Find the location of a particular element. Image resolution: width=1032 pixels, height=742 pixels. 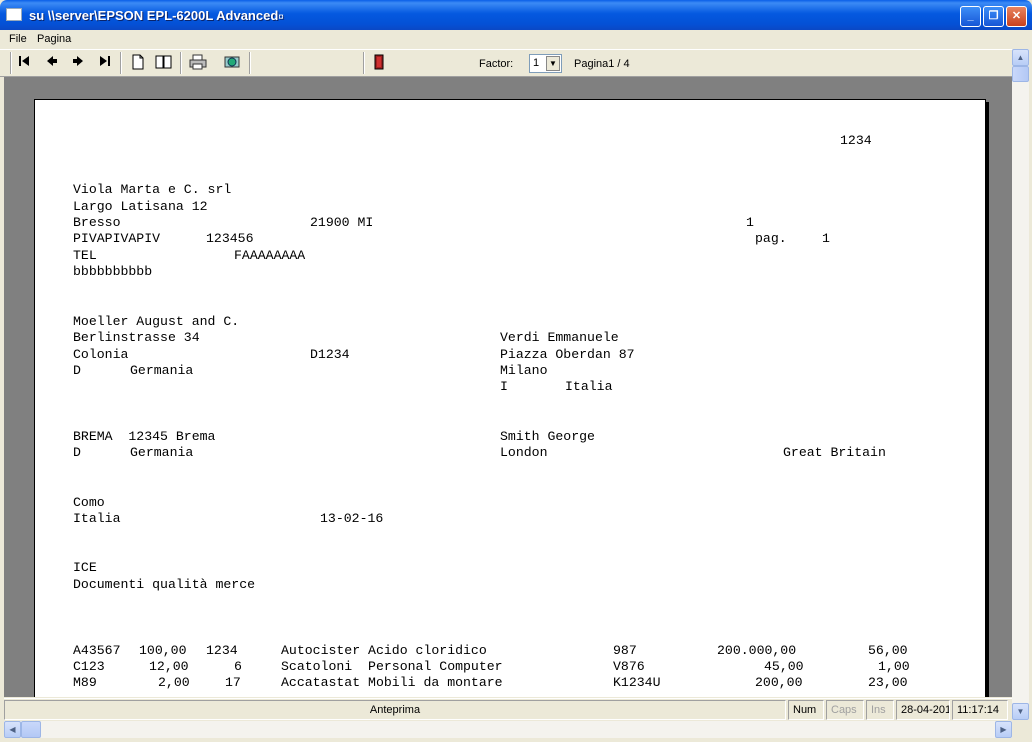

close-button: ✕ is located at coordinates (1016, 16).